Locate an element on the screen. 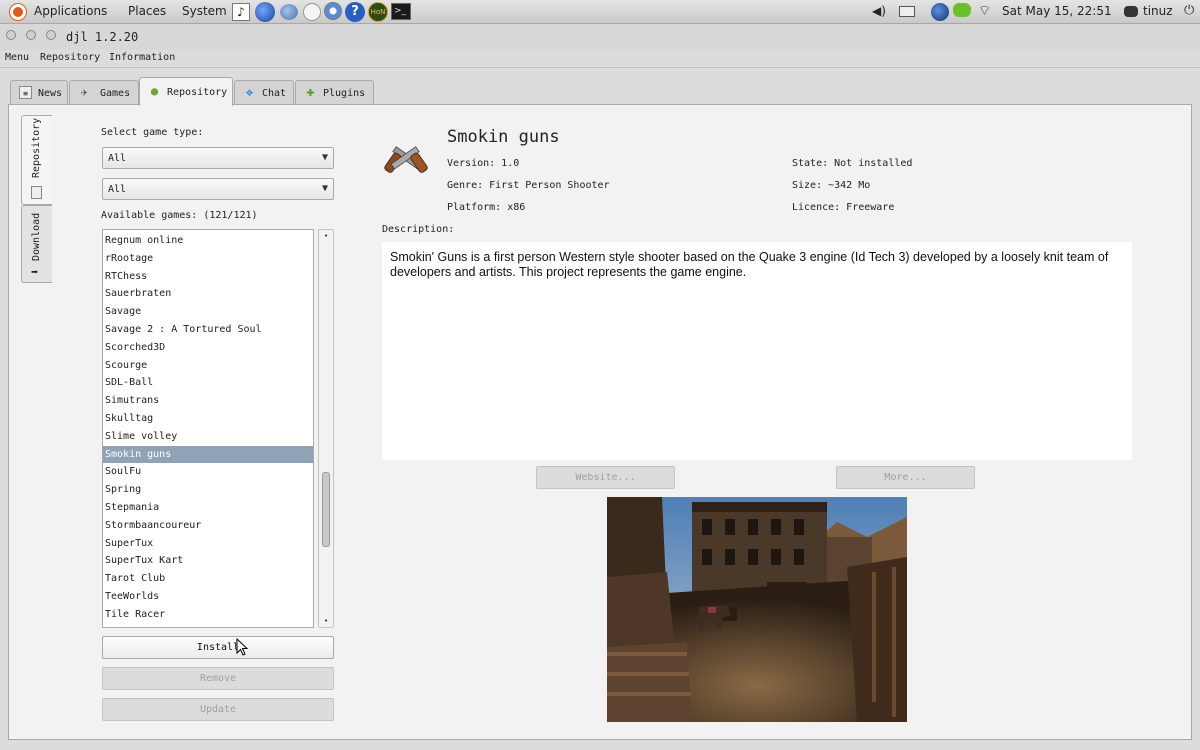 This screenshot has height=750, width=1200. tab-chat: ❖ Chat is located at coordinates (264, 92).